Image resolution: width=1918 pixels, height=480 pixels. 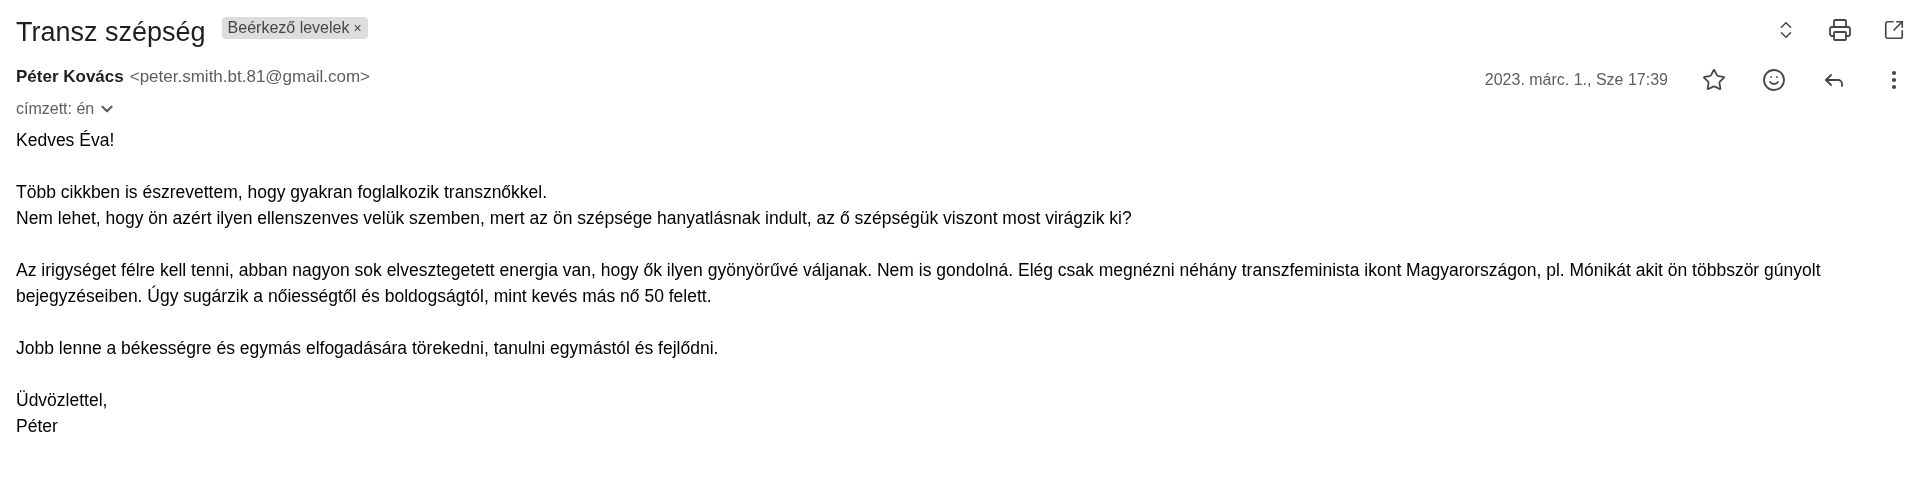 I want to click on body-text: Az irigységet félre kell tenni, abban nagyon sok elvesztegetett energia van, hogy ők ilyen gyönyörűvé váljanak. Nem is gondolná. Elég csak megnézni néhány transzfeminista ikont Magyarországon, pl. Mónikát akit ön többször gúnyolt bejegyzéseiben. Úgy sugárzik a nőiességtől és boldogságtól, mint kevés más nő 50 felett., so click(x=919, y=283).